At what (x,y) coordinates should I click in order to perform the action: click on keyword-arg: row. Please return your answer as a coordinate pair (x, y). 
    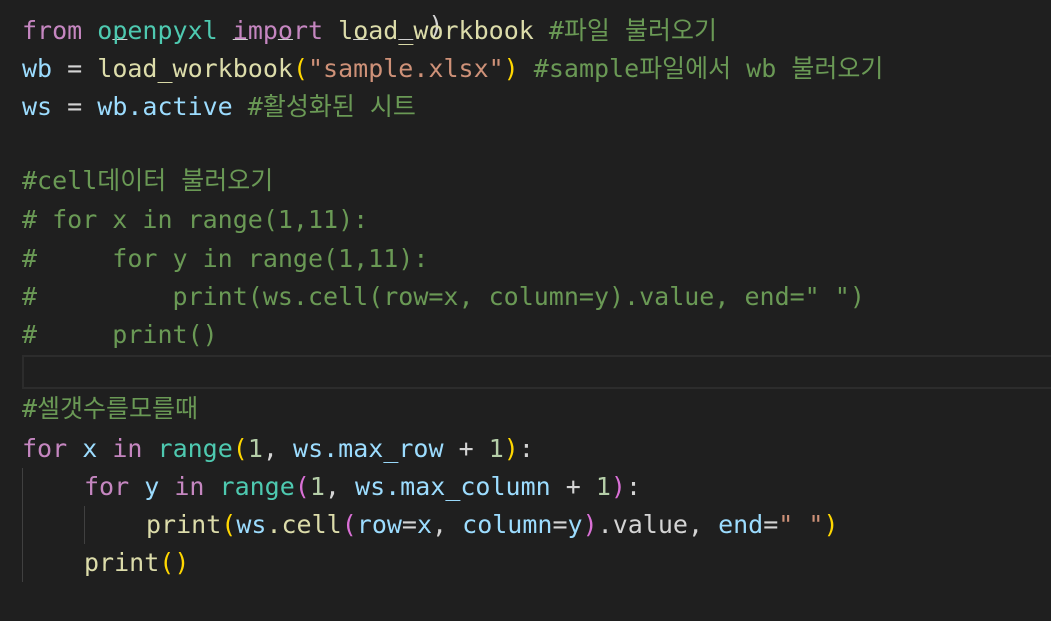
    Looking at the image, I should click on (379, 524).